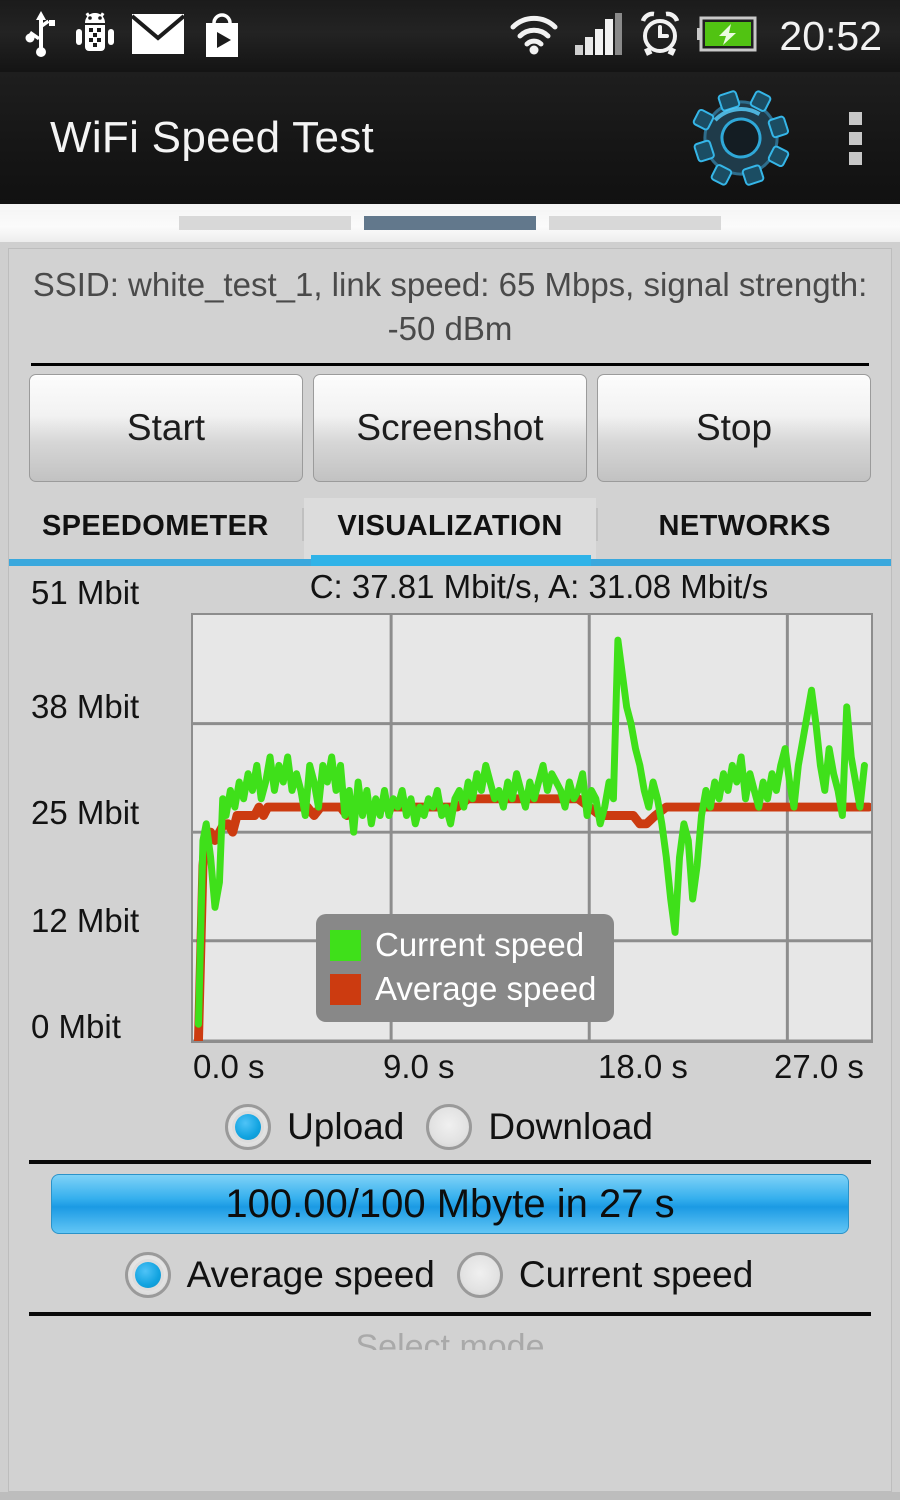 The height and width of the screenshot is (1500, 900). What do you see at coordinates (248, 1127) in the screenshot?
I see `radio-upload-button` at bounding box center [248, 1127].